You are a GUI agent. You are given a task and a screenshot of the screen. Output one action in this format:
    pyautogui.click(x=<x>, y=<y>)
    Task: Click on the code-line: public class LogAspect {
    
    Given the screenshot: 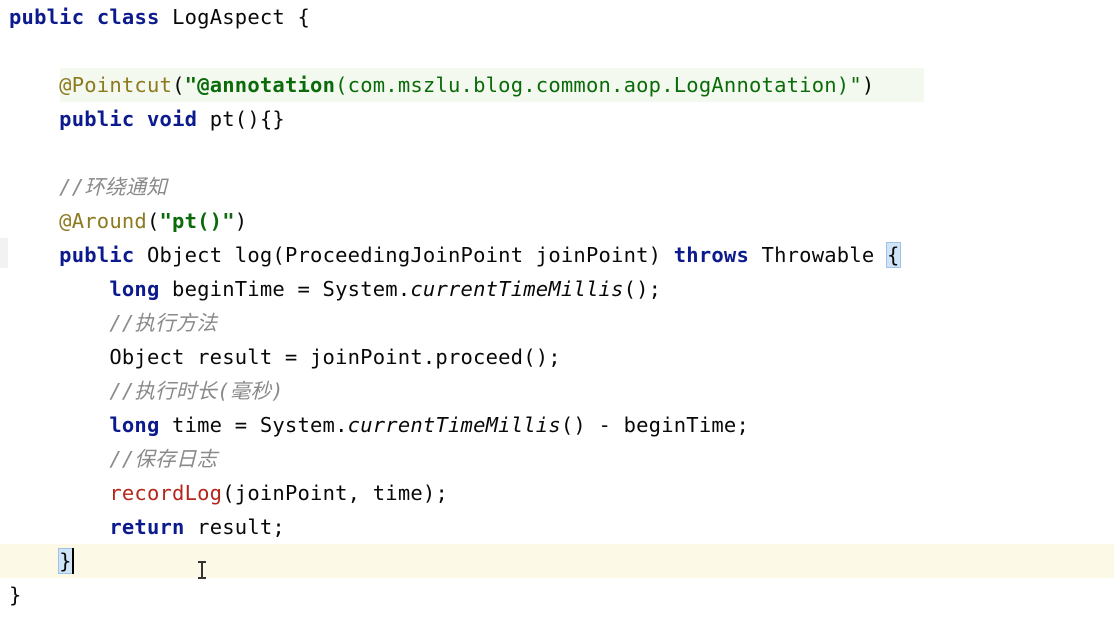 What is the action you would take?
    pyautogui.click(x=557, y=17)
    